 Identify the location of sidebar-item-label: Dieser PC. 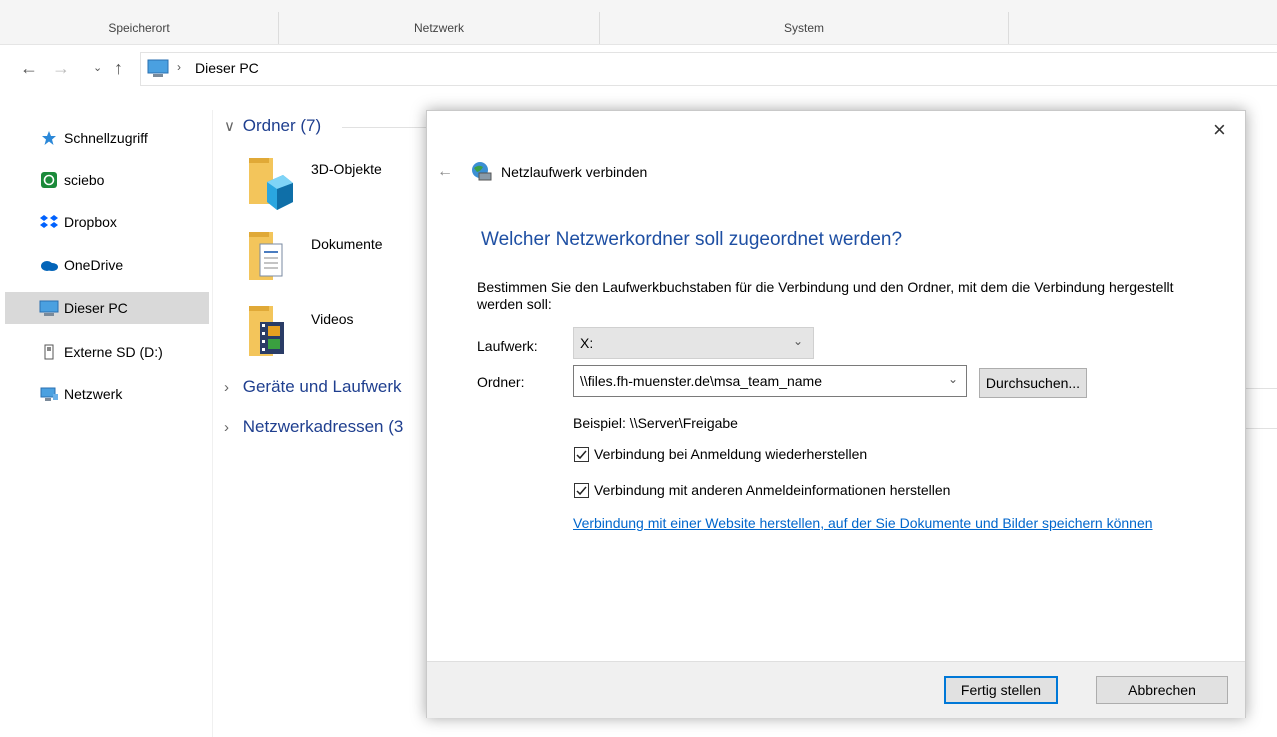
(96, 308).